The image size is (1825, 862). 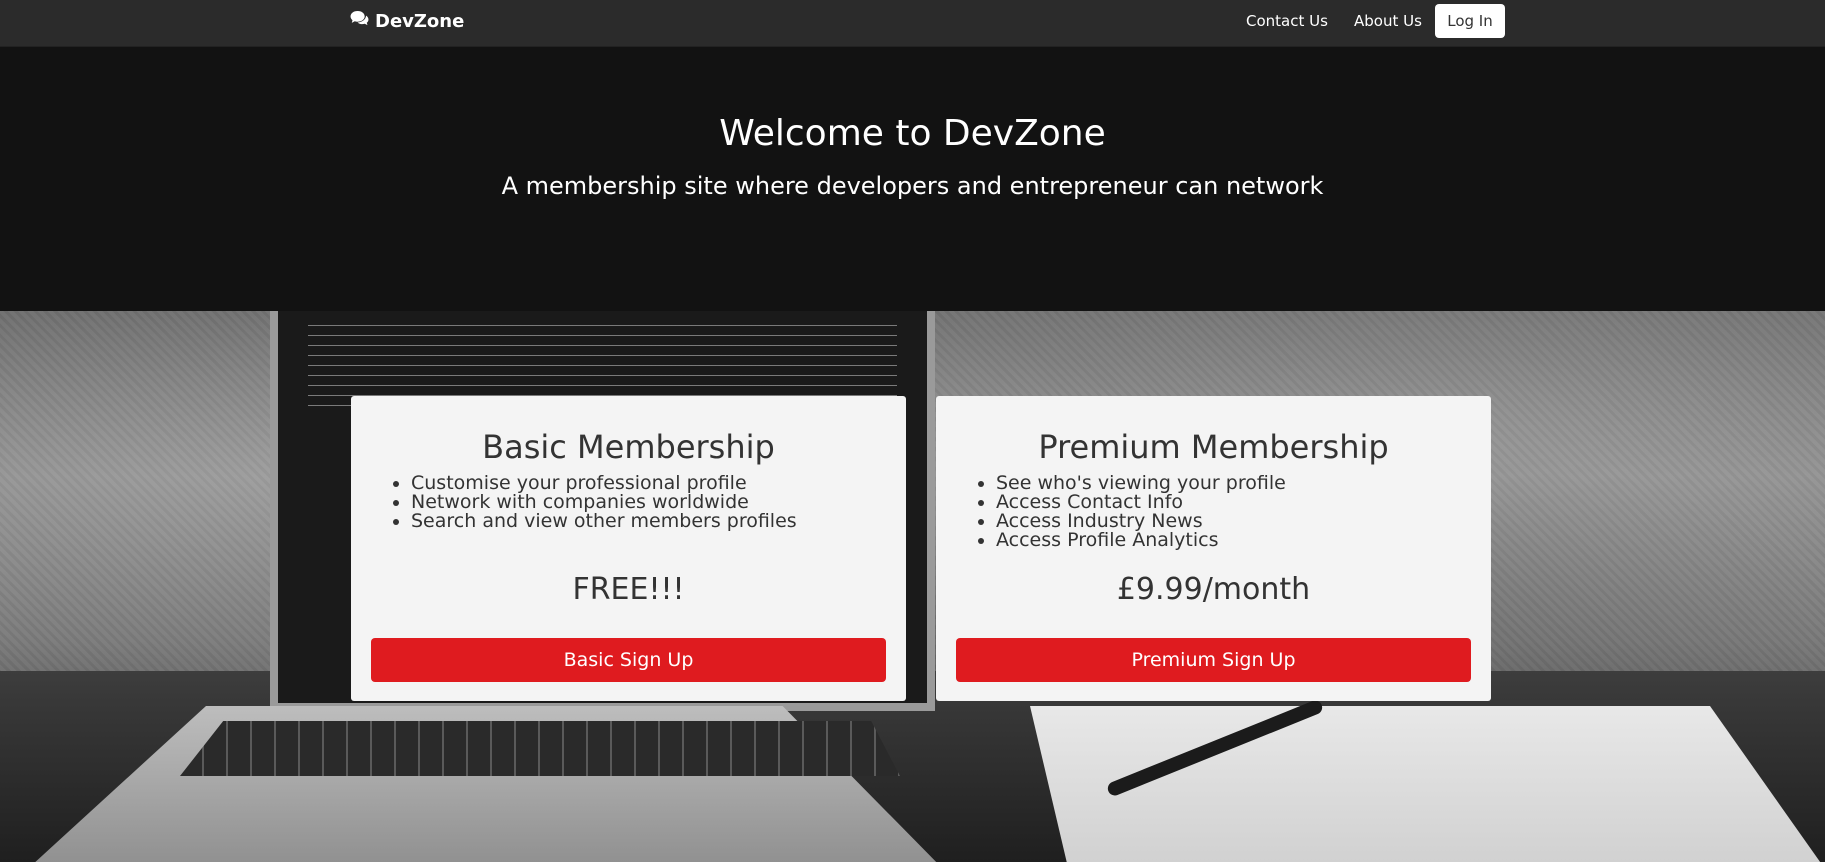 I want to click on price: FREE!!!, so click(x=628, y=589).